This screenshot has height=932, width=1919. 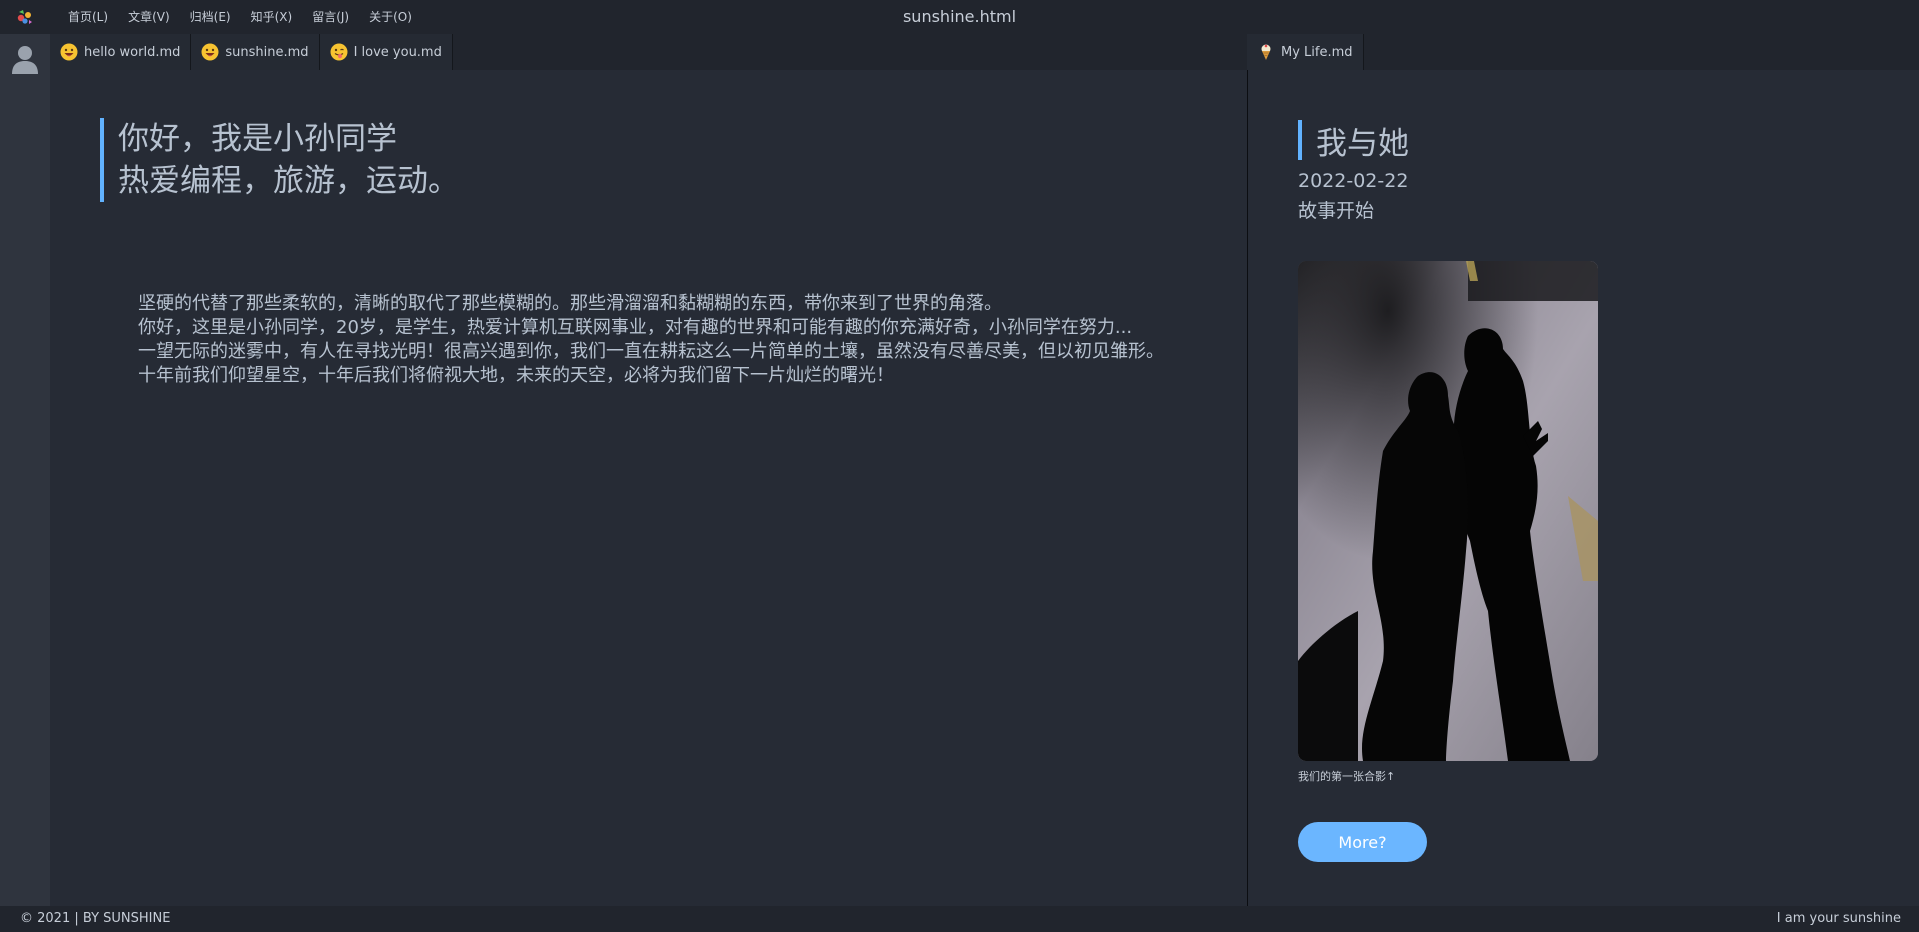 I want to click on intro-line: 热爱编程，旅游，运动。, so click(x=288, y=181).